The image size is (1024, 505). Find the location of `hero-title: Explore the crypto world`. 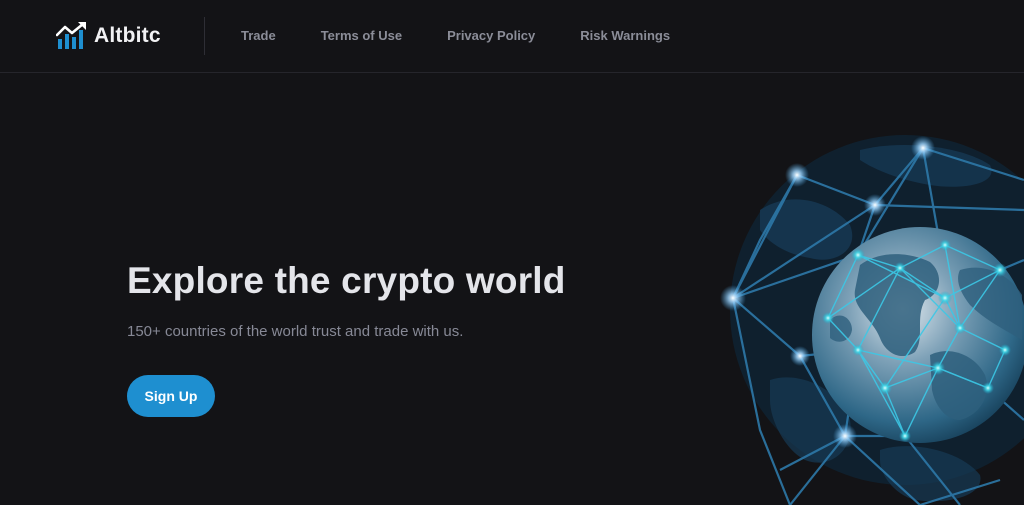

hero-title: Explore the crypto world is located at coordinates (346, 280).